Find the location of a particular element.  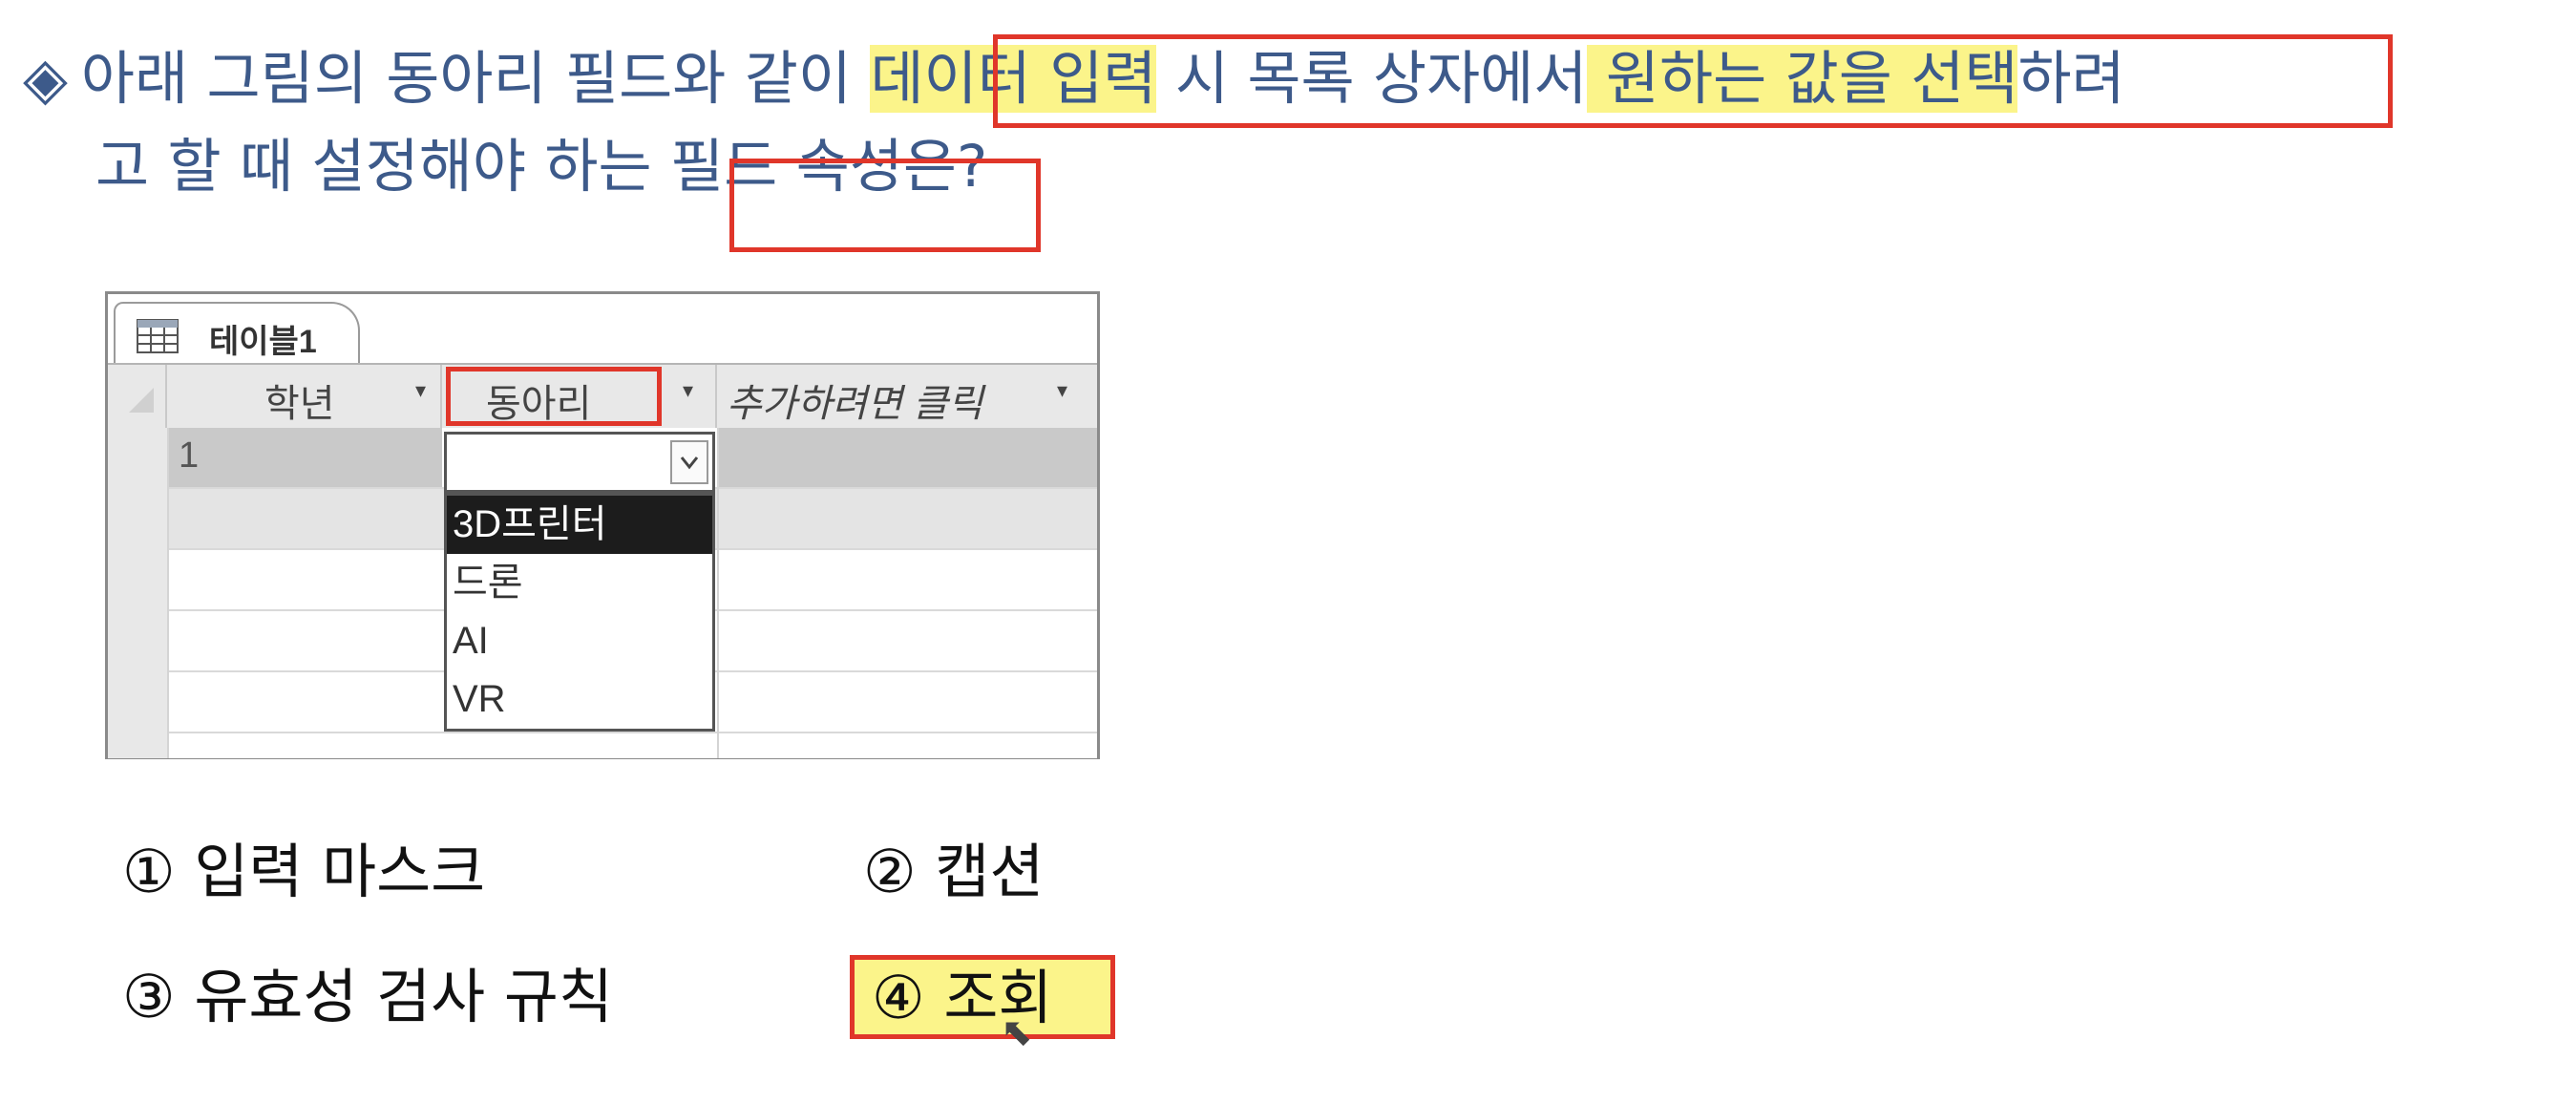

dropdown-option: VR is located at coordinates (579, 699).